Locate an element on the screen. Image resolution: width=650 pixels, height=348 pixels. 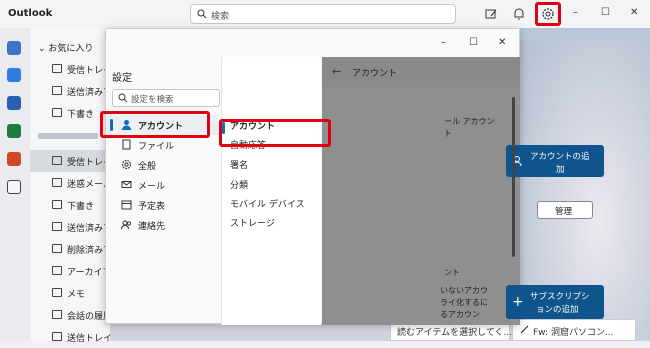
powerpoint-icon is located at coordinates (14, 159).